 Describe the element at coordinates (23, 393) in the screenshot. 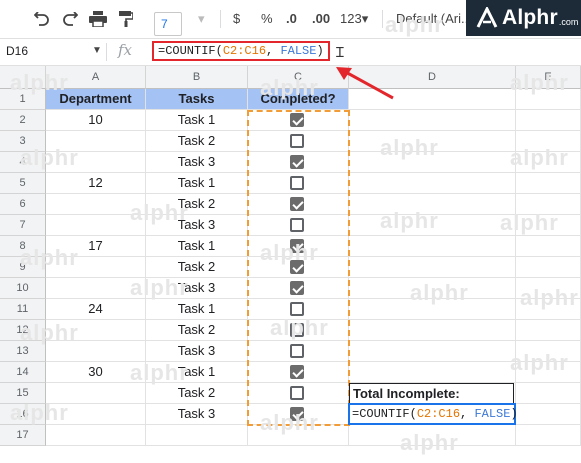

I see `row-header: 15` at that location.